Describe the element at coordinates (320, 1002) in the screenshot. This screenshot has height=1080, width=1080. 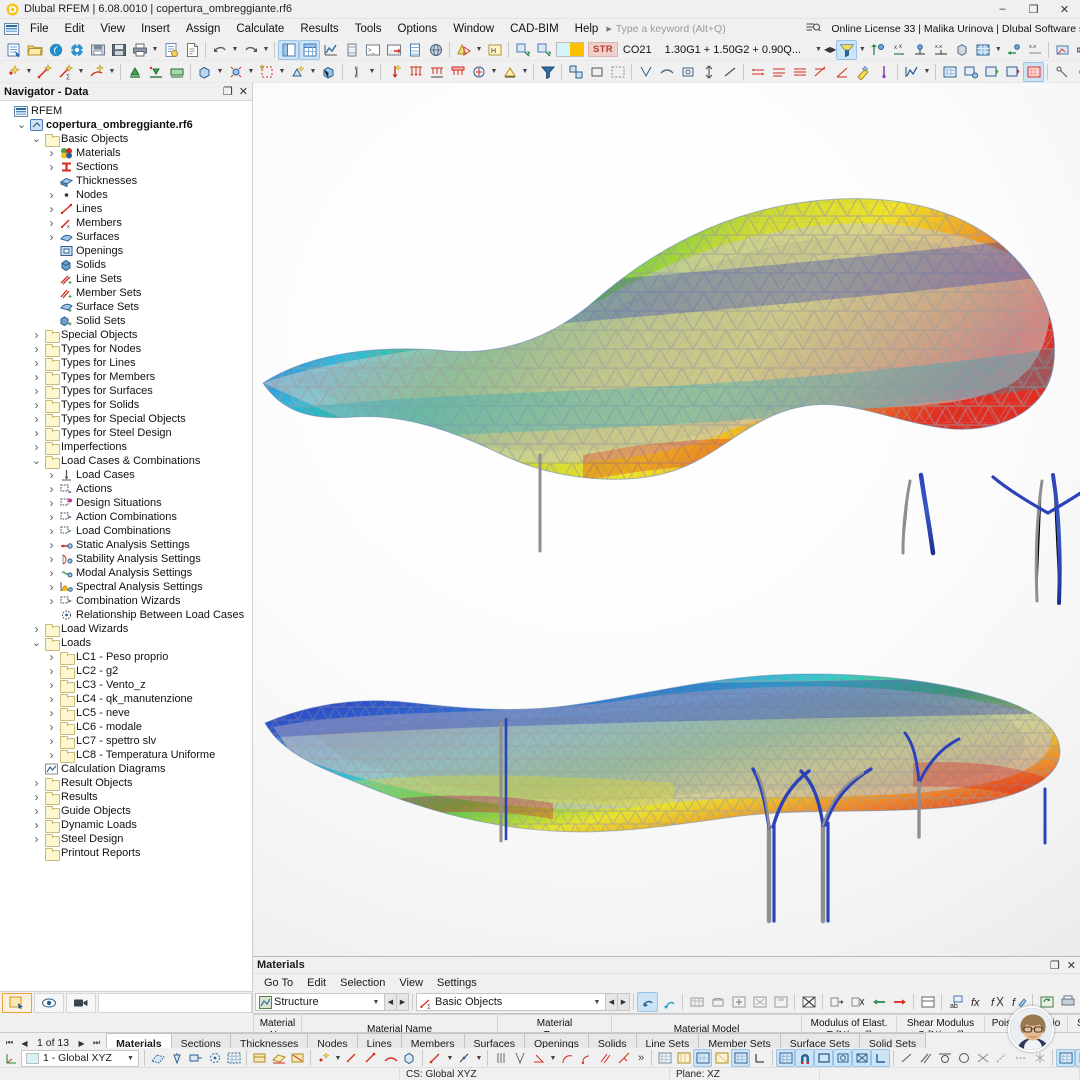
I see `structure-selector: Structure ▼` at that location.